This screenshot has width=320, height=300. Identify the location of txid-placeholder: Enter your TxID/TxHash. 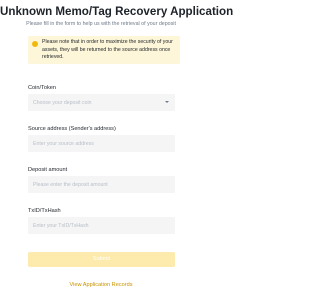
(61, 225).